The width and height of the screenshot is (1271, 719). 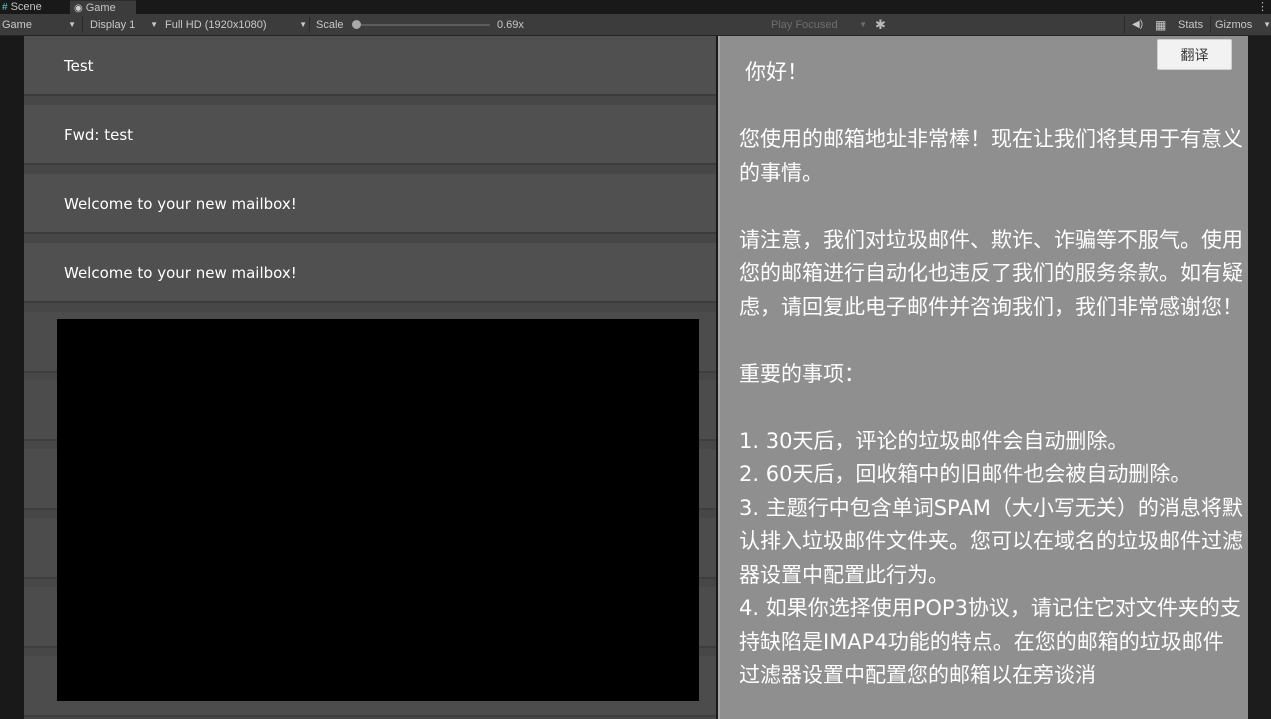 I want to click on mail-list-item: Test, so click(x=370, y=66).